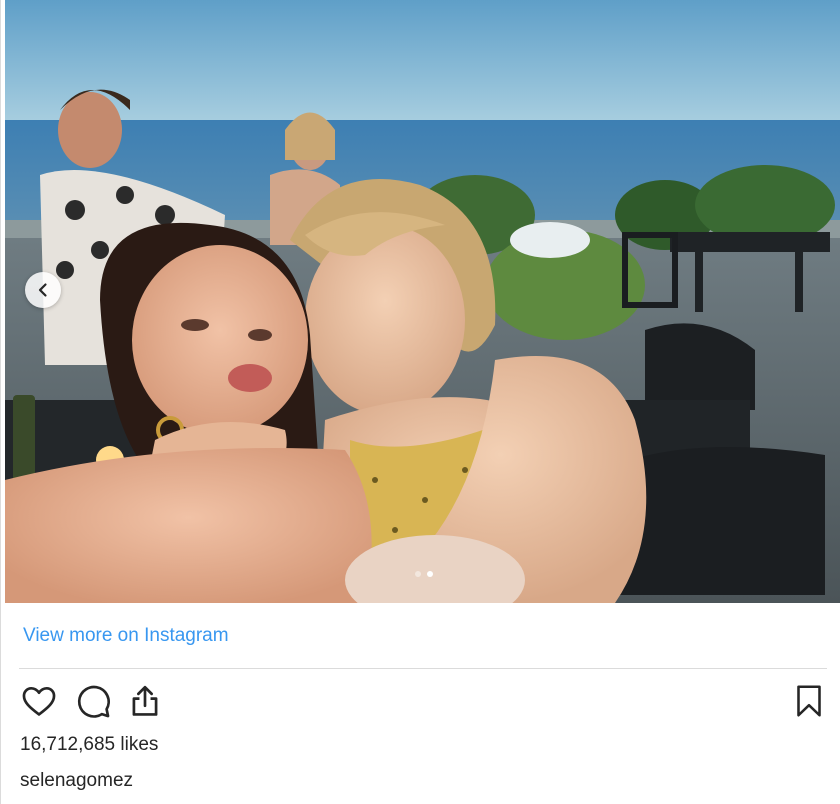  I want to click on carousel-prev-button, so click(43, 290).